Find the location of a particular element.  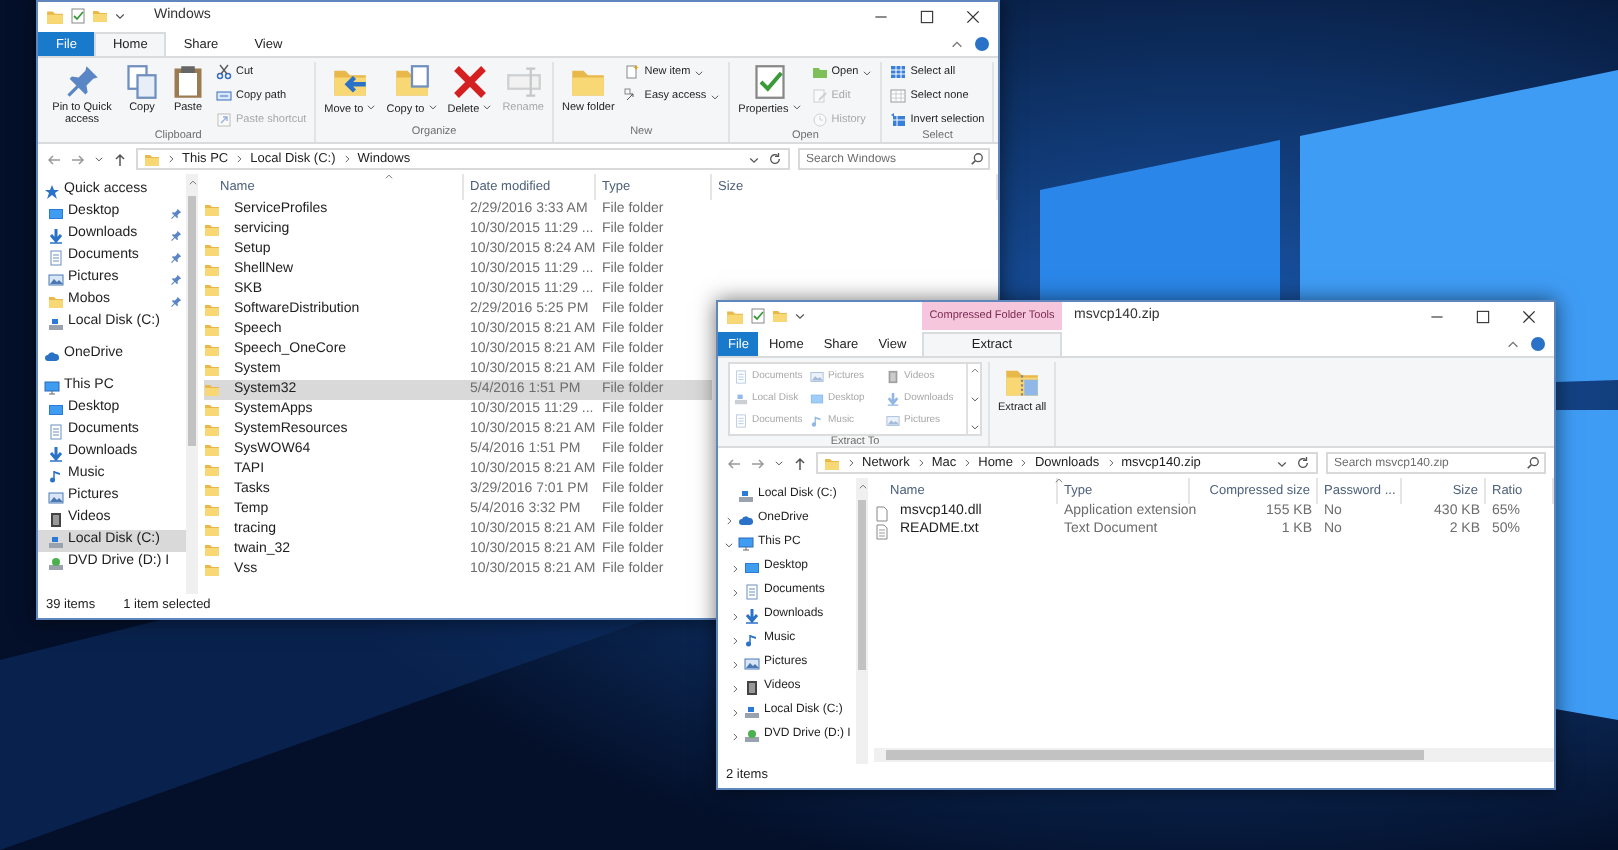

computer-icon is located at coordinates (746, 544).